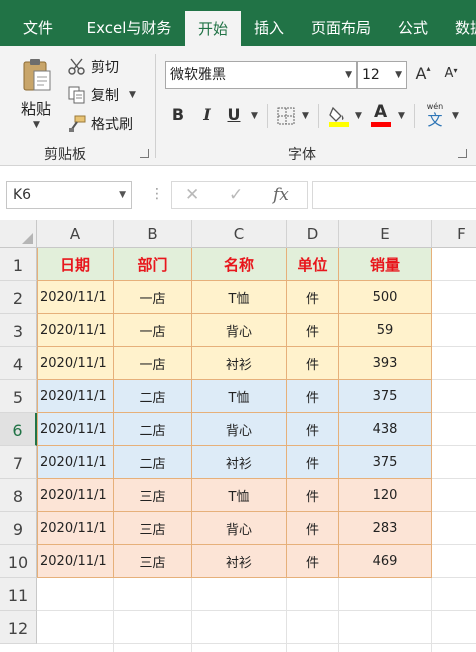 This screenshot has width=476, height=652. Describe the element at coordinates (435, 116) in the screenshot. I see `phonetic-guide-button: wén 文` at that location.